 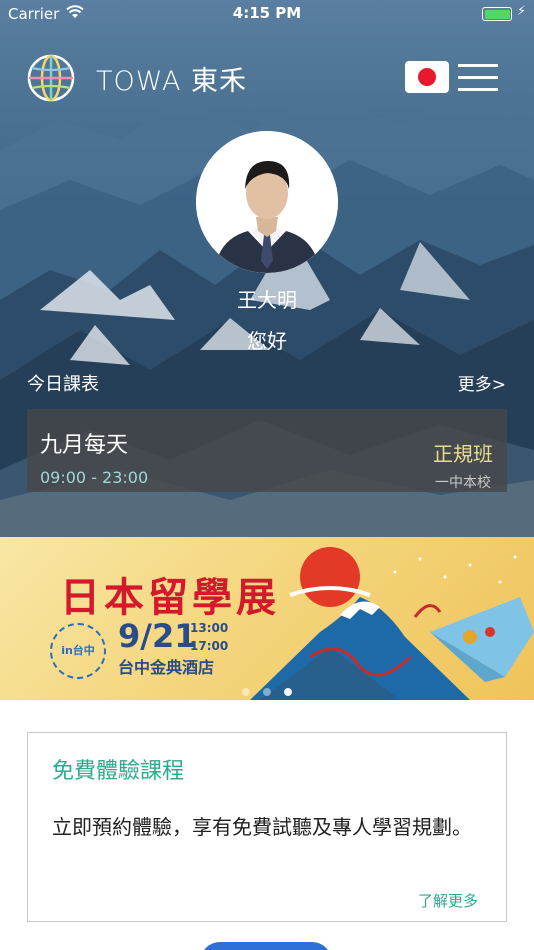 I want to click on hamburger-menu-icon, so click(x=478, y=77).